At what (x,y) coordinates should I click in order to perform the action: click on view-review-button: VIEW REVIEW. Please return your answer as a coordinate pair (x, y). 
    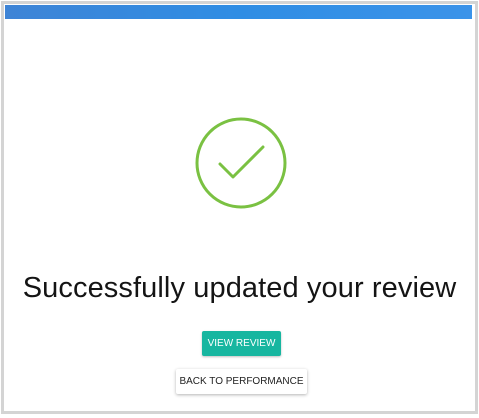
    Looking at the image, I should click on (241, 343).